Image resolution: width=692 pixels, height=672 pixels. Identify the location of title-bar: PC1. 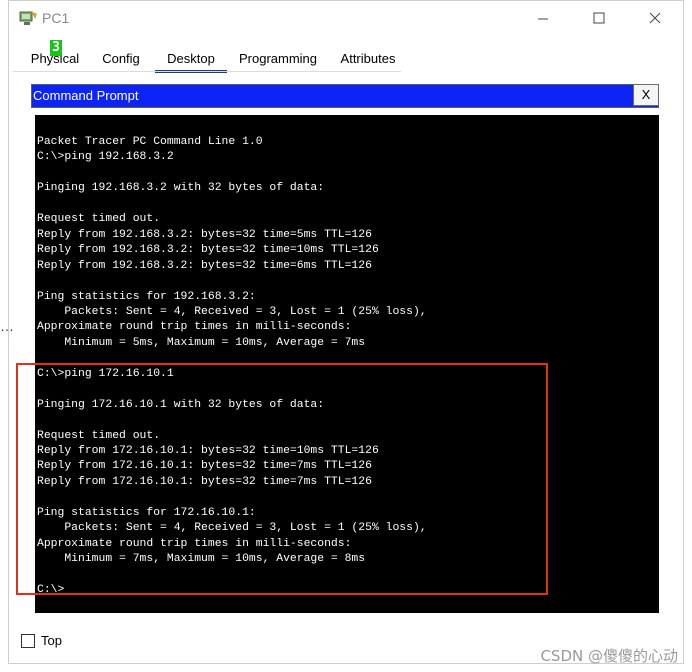
(346, 19).